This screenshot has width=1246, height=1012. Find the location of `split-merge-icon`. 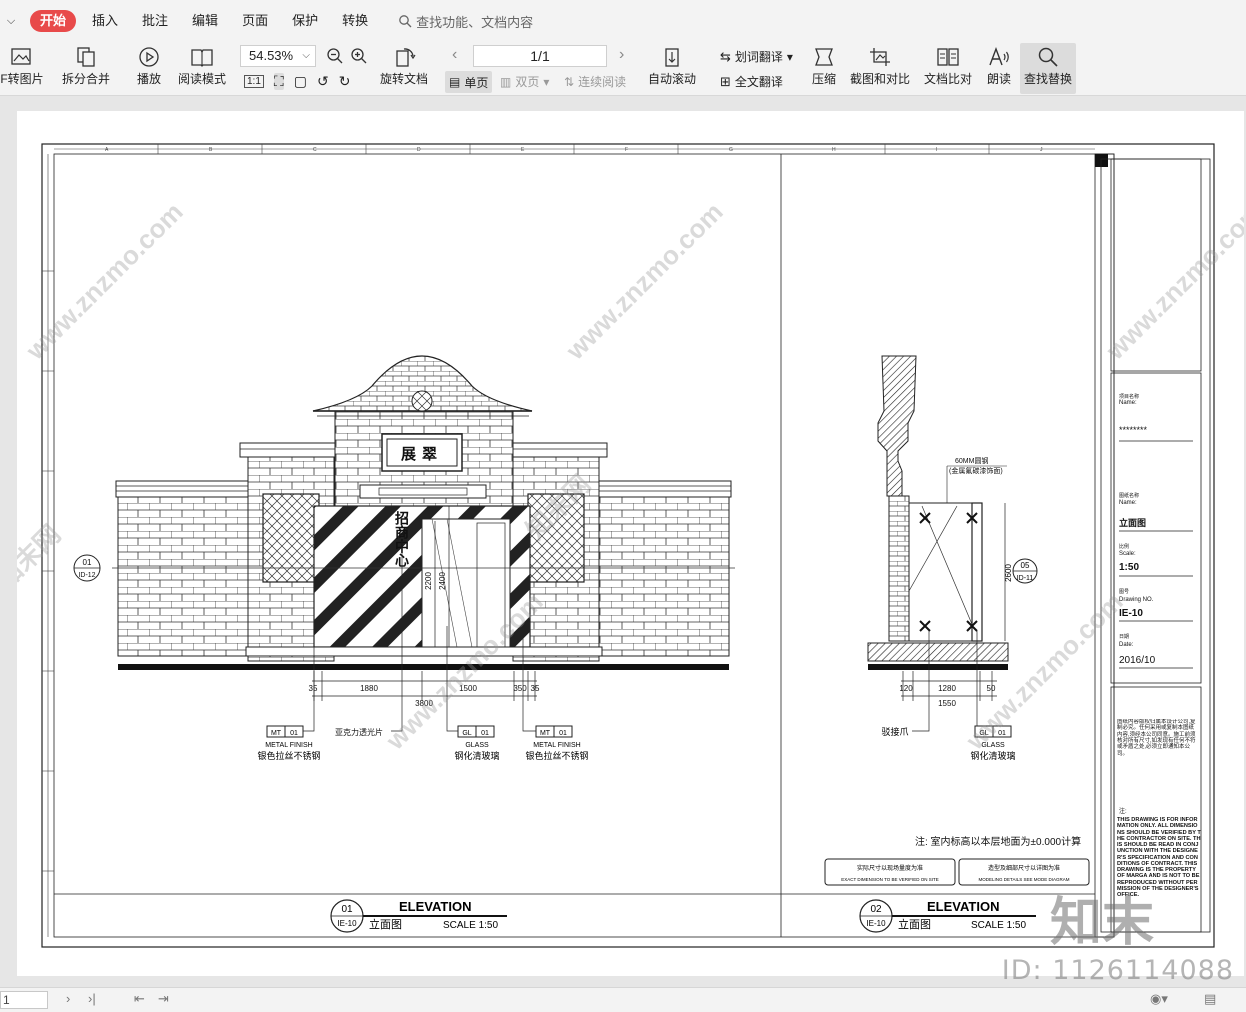

split-merge-icon is located at coordinates (86, 57).